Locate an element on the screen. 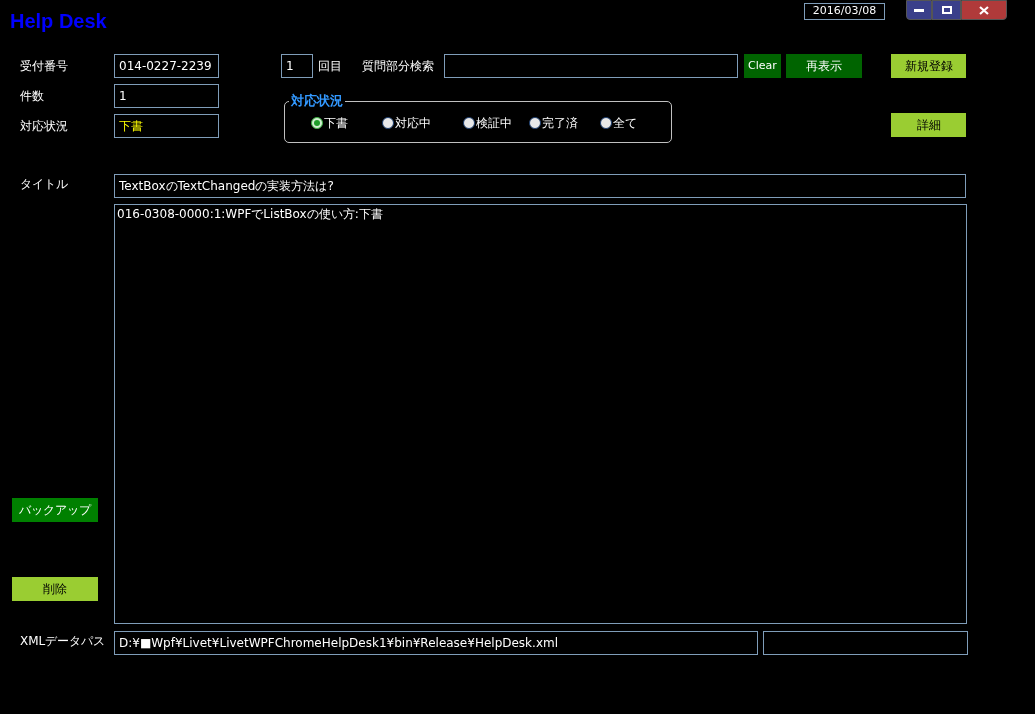 This screenshot has height=714, width=1035. status-radio: 全て is located at coordinates (635, 123).